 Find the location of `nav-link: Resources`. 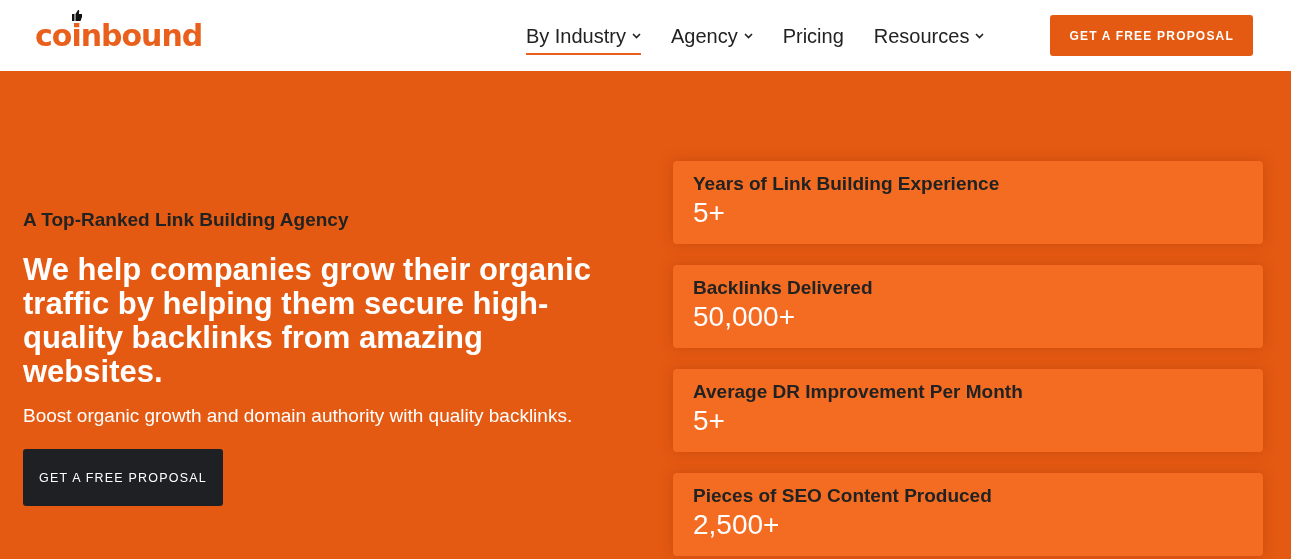

nav-link: Resources is located at coordinates (929, 35).